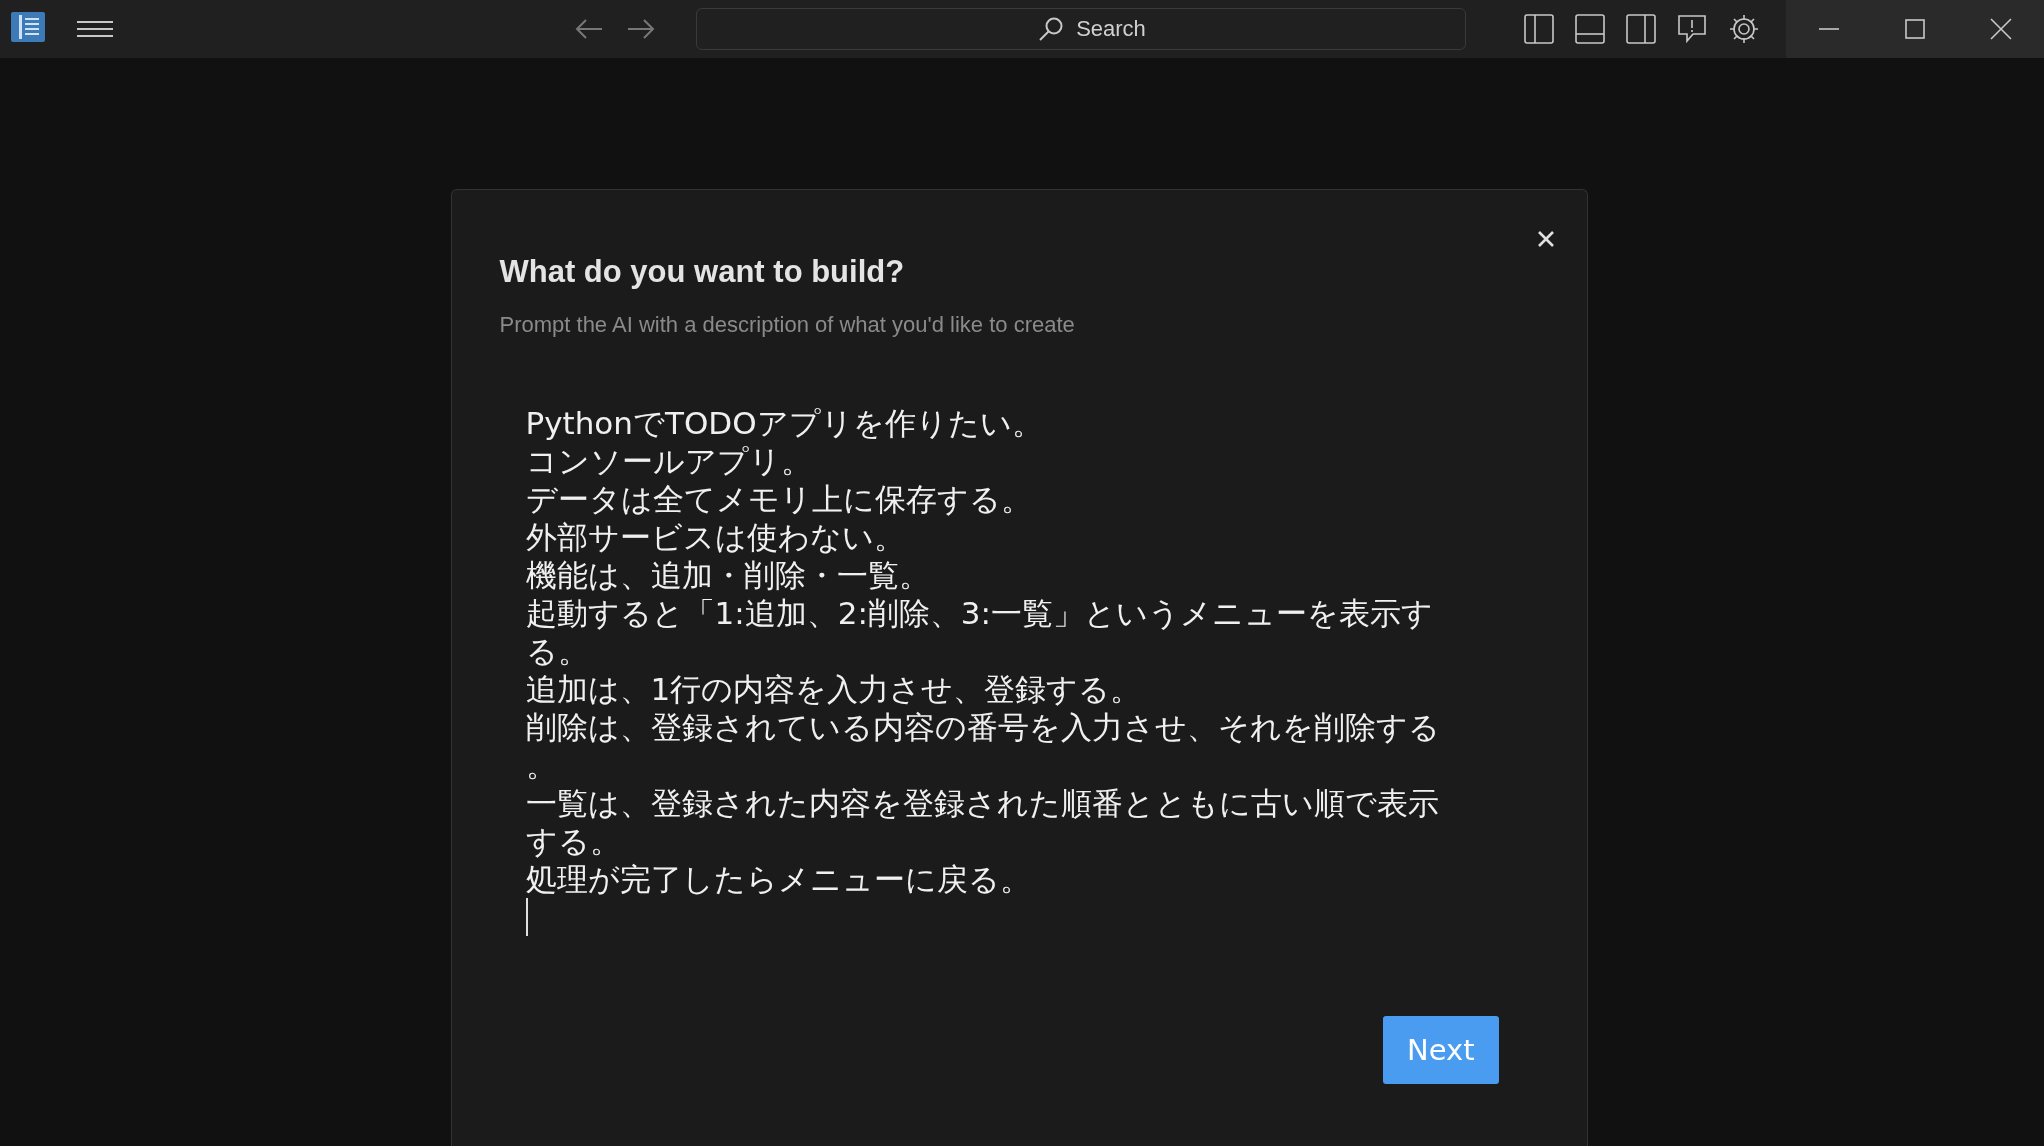 The height and width of the screenshot is (1146, 2044). I want to click on right-panel-icon, so click(1641, 29).